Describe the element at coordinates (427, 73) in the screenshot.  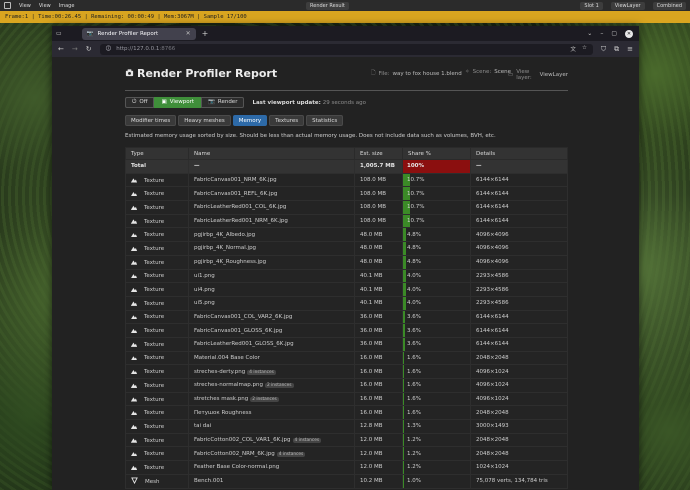
I see `file-name: way to fox house 1.blend` at that location.